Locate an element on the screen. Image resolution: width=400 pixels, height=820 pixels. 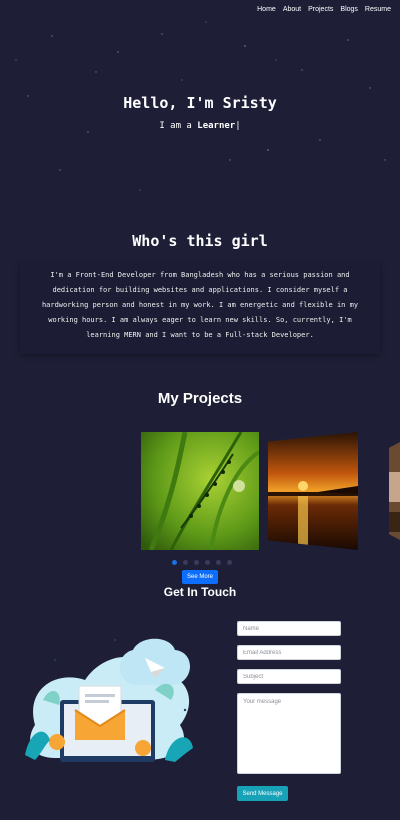
partial-project-image is located at coordinates (394, 491).